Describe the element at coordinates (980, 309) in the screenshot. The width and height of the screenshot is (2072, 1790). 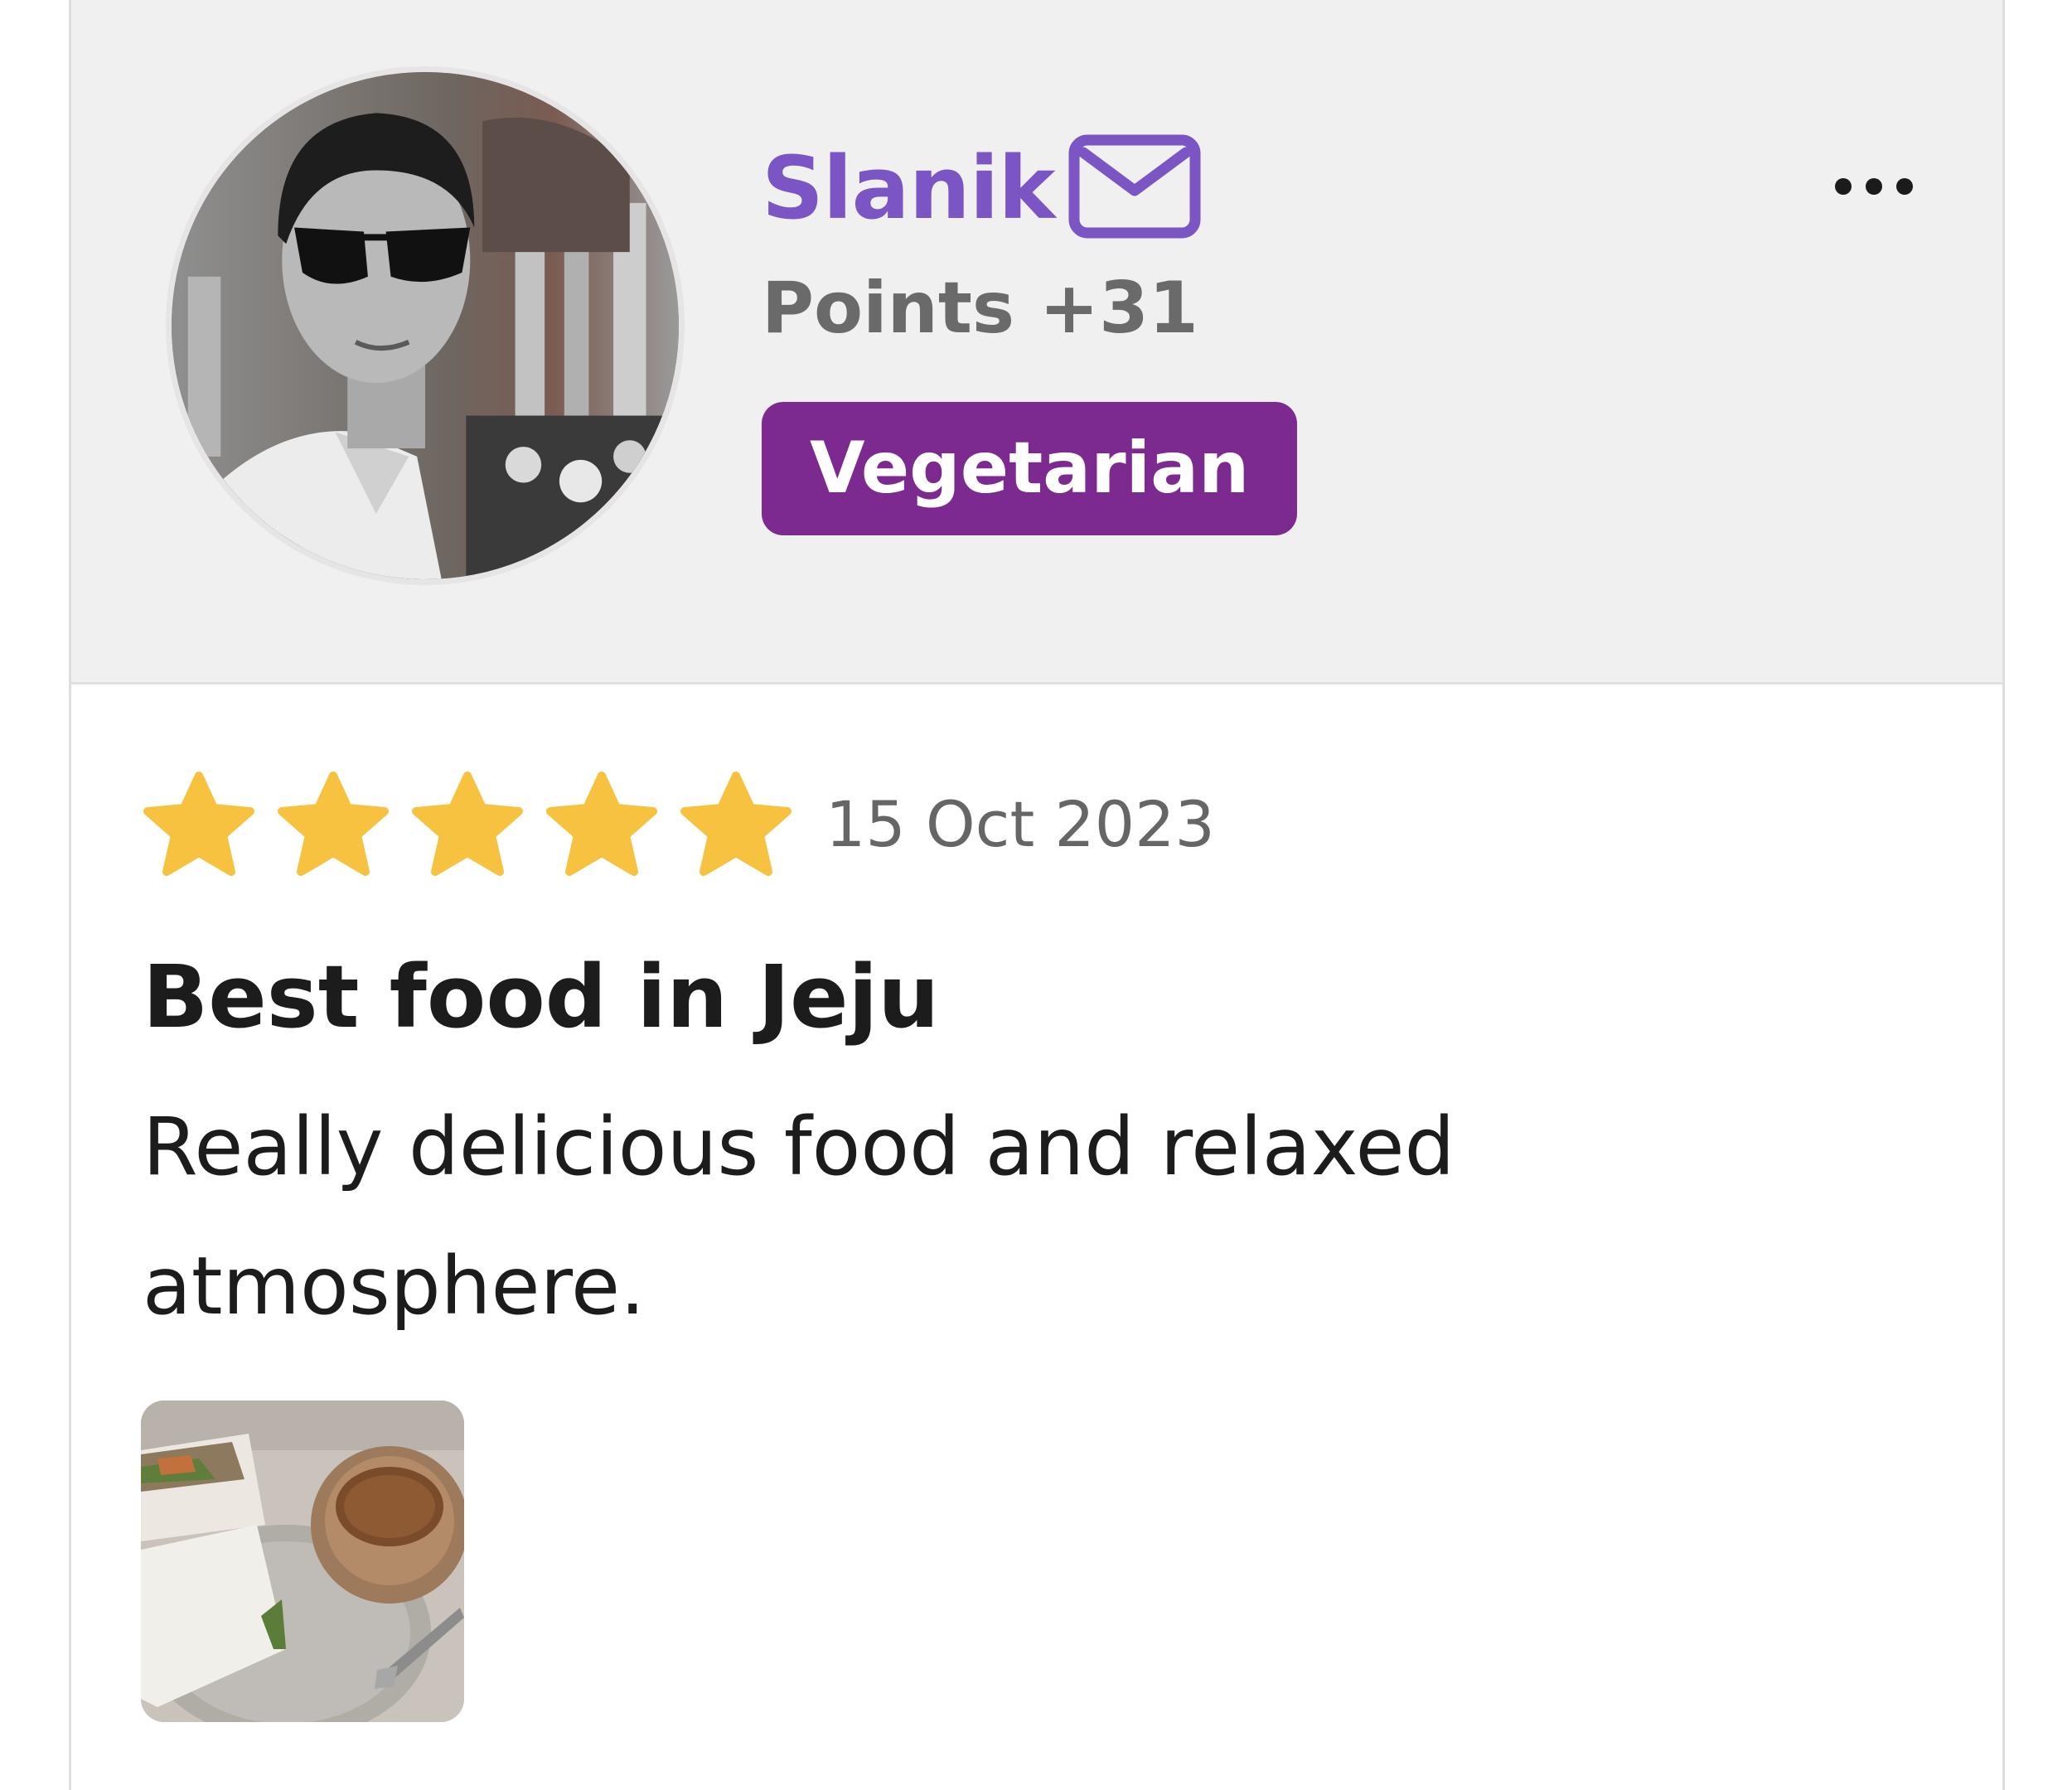
I see `user-points: Points +31` at that location.